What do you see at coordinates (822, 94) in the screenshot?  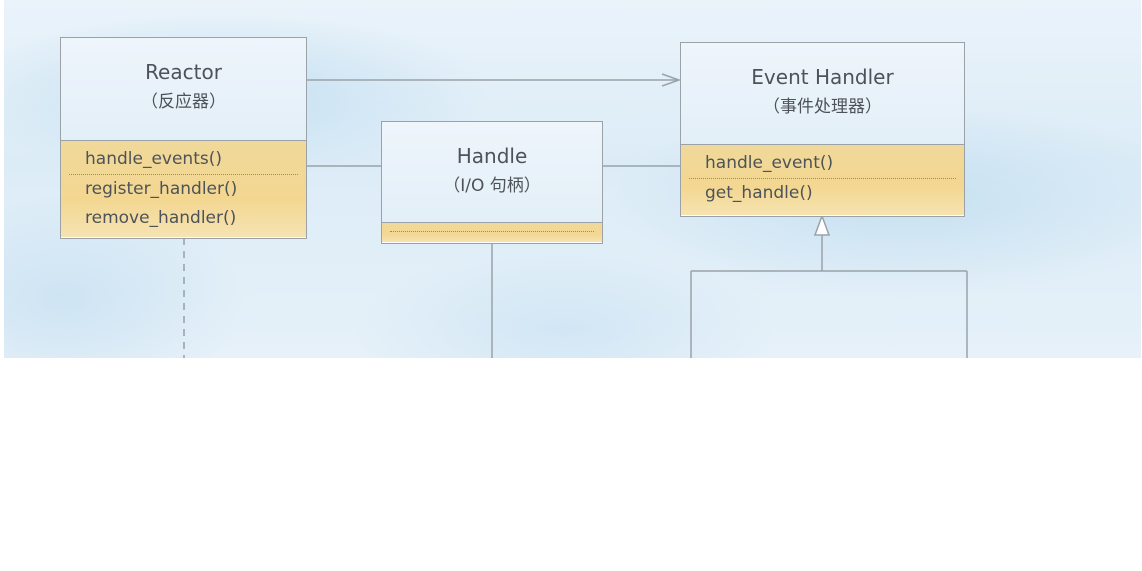 I see `event-handler-header: Event Handler （事件处理器）` at bounding box center [822, 94].